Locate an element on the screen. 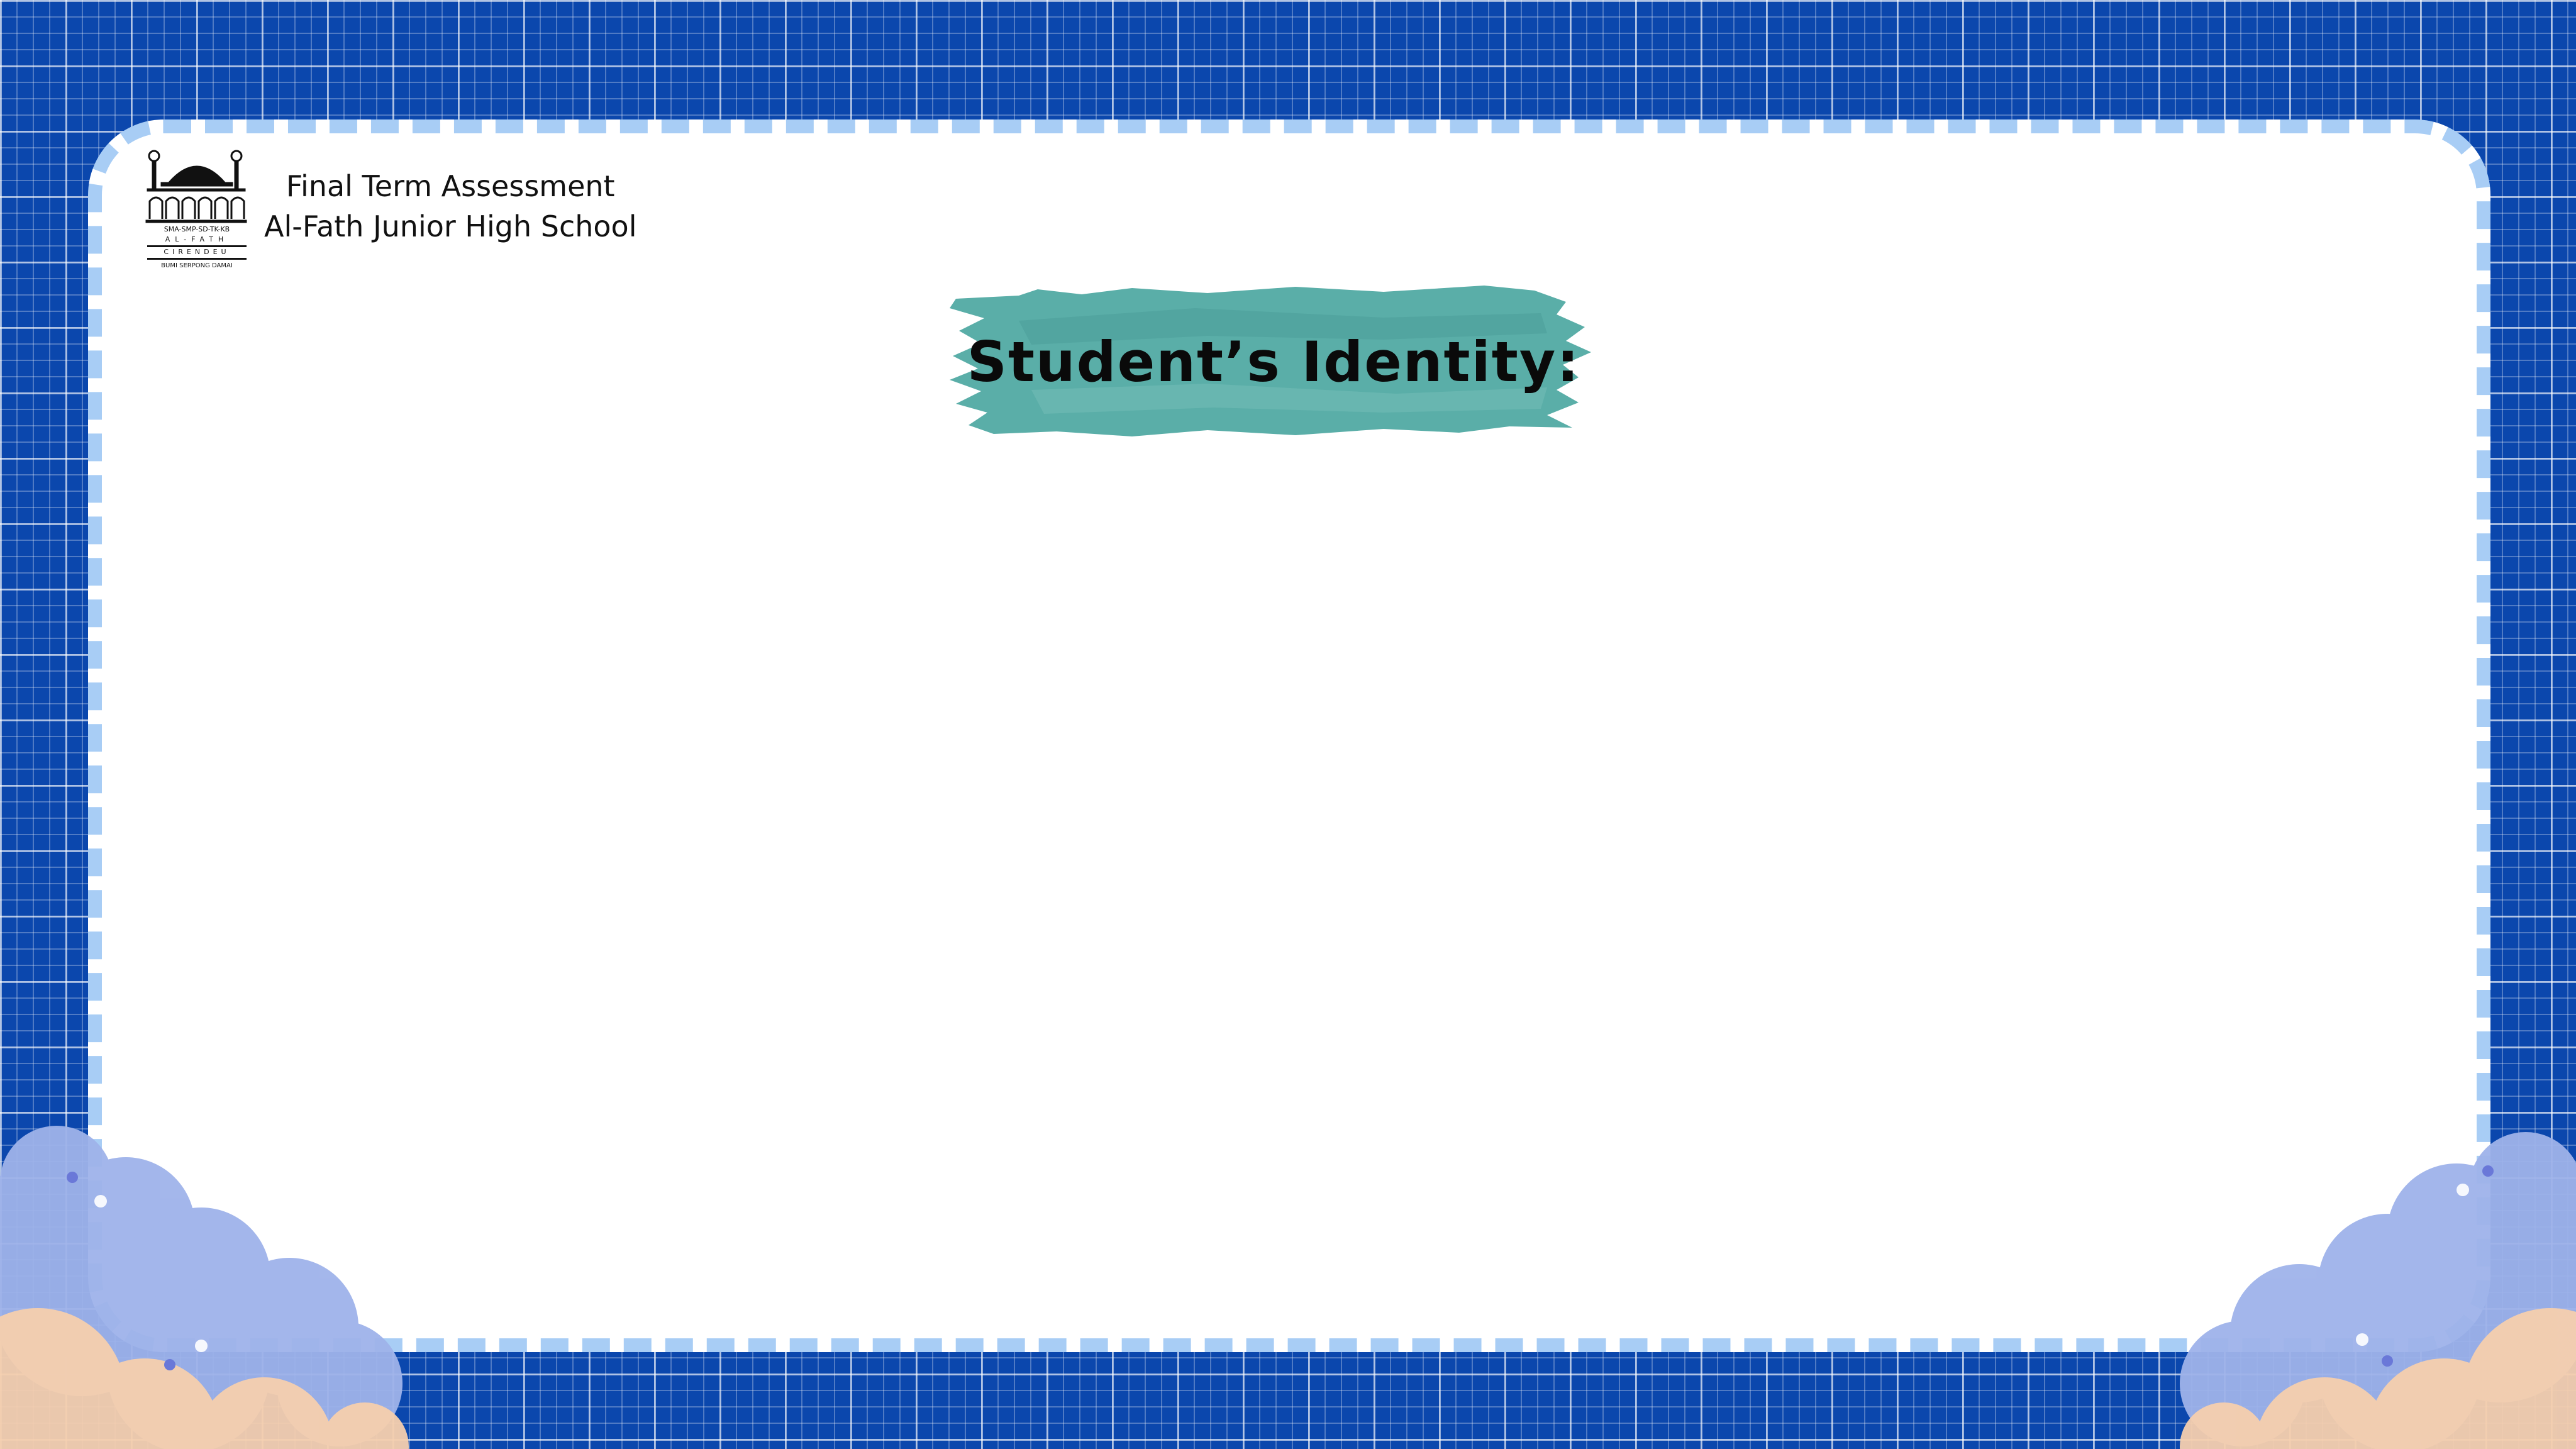  cloud-decoration-left is located at coordinates (204, 1287).